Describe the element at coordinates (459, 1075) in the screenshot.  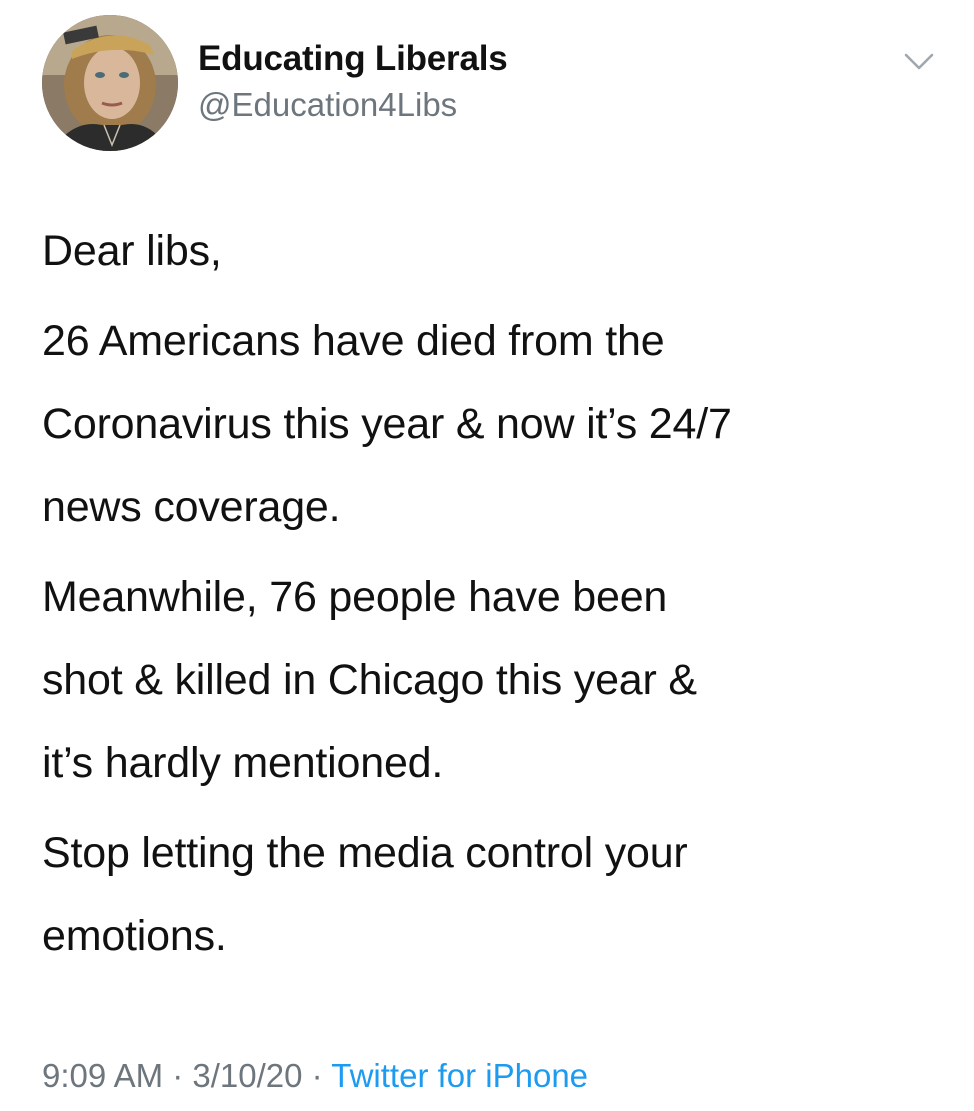
I see `tweet-source-link: Twitter for iPhone` at that location.